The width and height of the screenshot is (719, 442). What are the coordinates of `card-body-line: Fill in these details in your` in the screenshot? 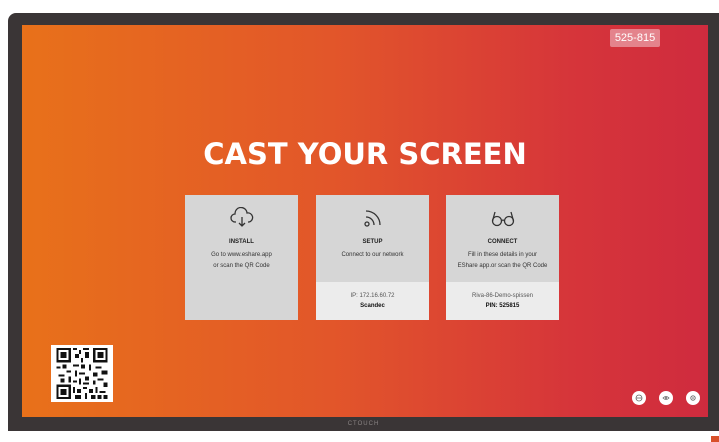 It's located at (502, 255).